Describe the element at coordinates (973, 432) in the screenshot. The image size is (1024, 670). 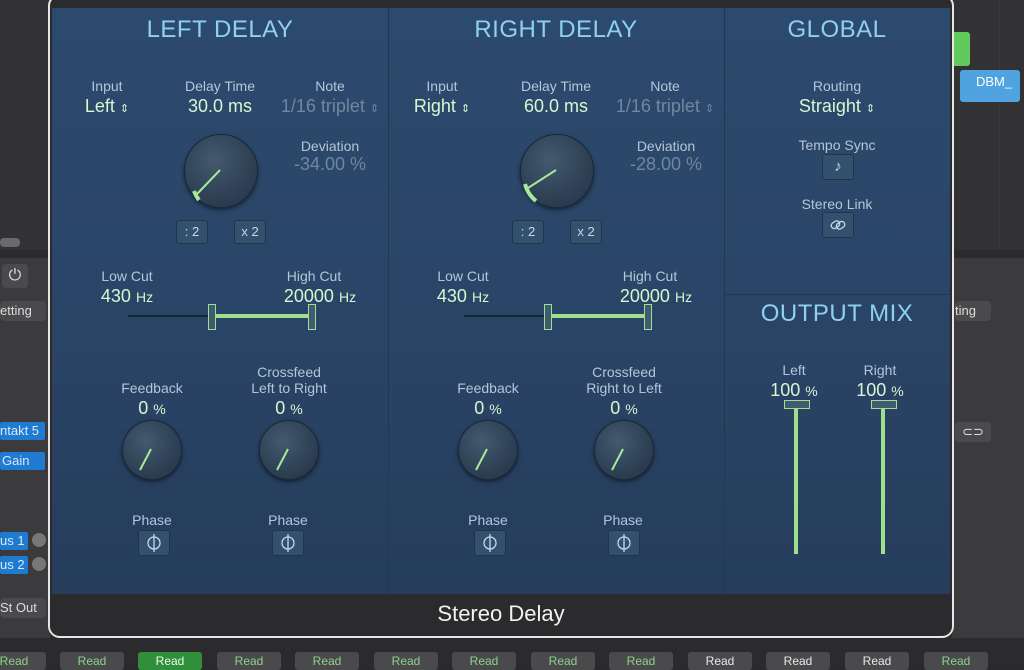
I see `link-button-right: ⊂⊃` at that location.